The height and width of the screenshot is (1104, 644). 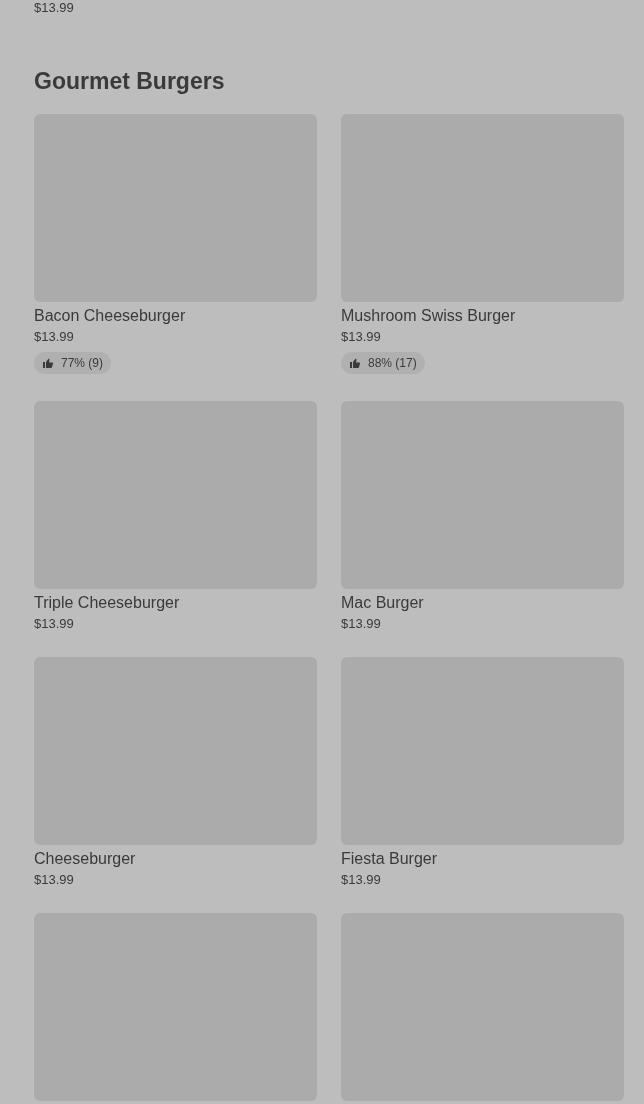 What do you see at coordinates (110, 316) in the screenshot?
I see `item-name: Bacon Cheeseburger` at bounding box center [110, 316].